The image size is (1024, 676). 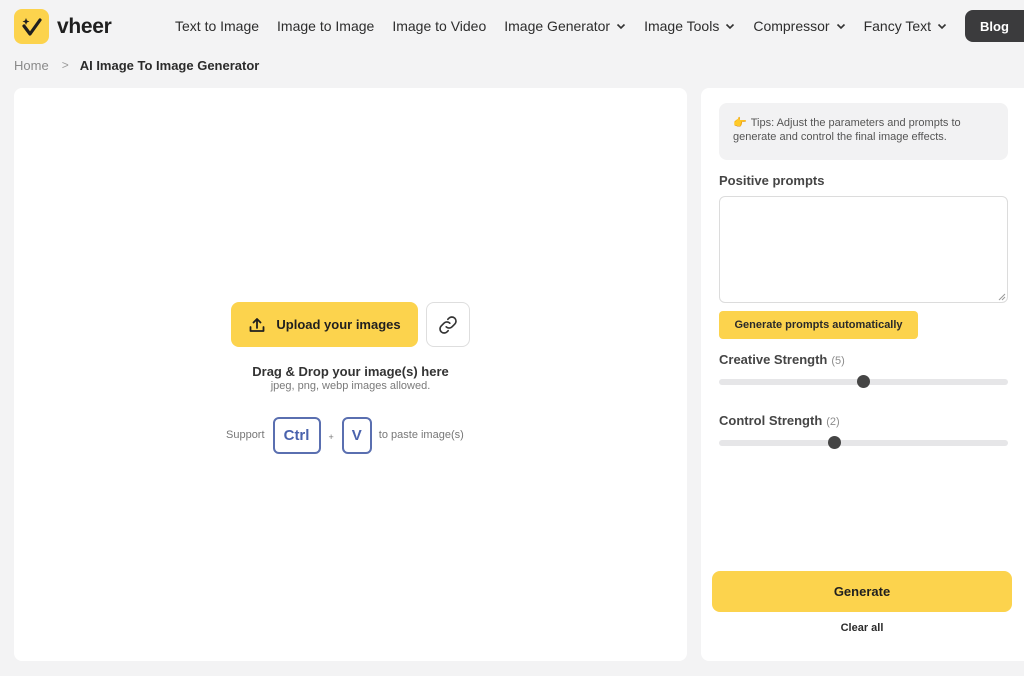 What do you see at coordinates (217, 26) in the screenshot?
I see `nav-item-text-to-image: Text to Image` at bounding box center [217, 26].